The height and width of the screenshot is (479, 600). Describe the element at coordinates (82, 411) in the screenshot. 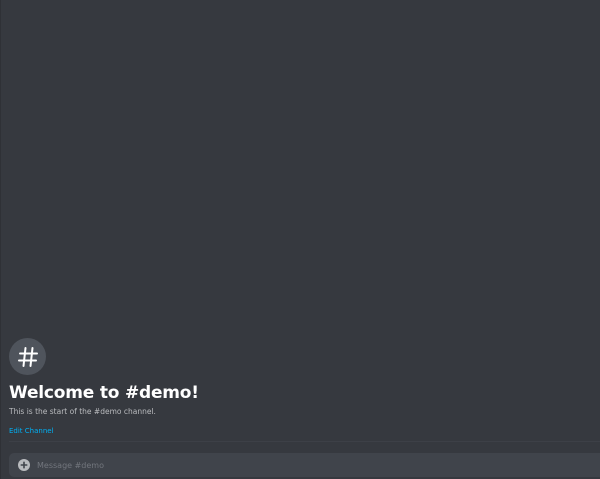

I see `welcome-subtitle: This is the start of the #demo channel.` at that location.